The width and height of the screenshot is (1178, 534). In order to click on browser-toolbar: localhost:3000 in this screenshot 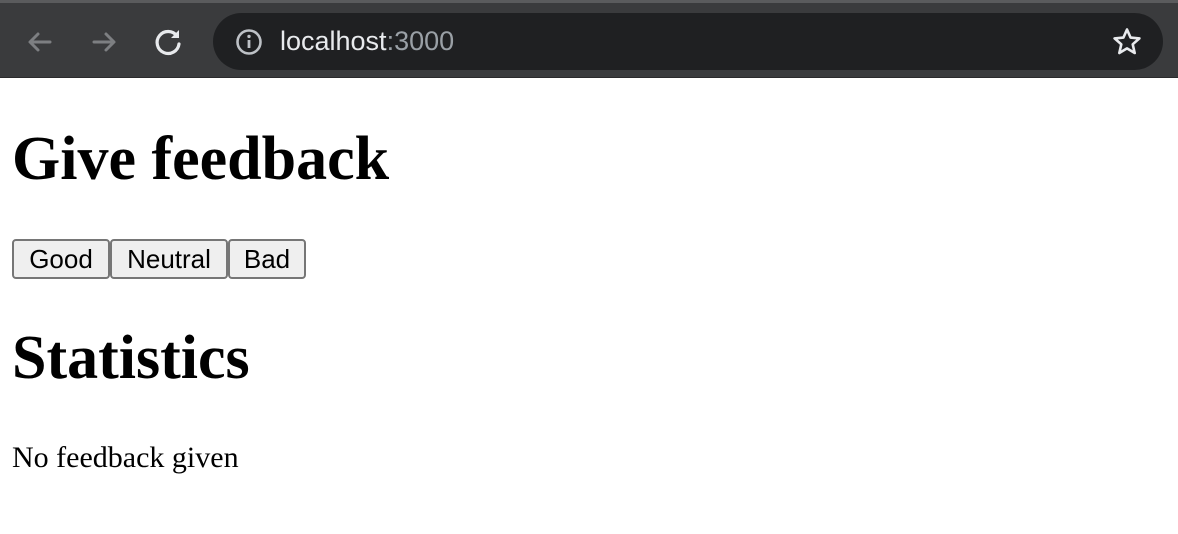, I will do `click(589, 39)`.